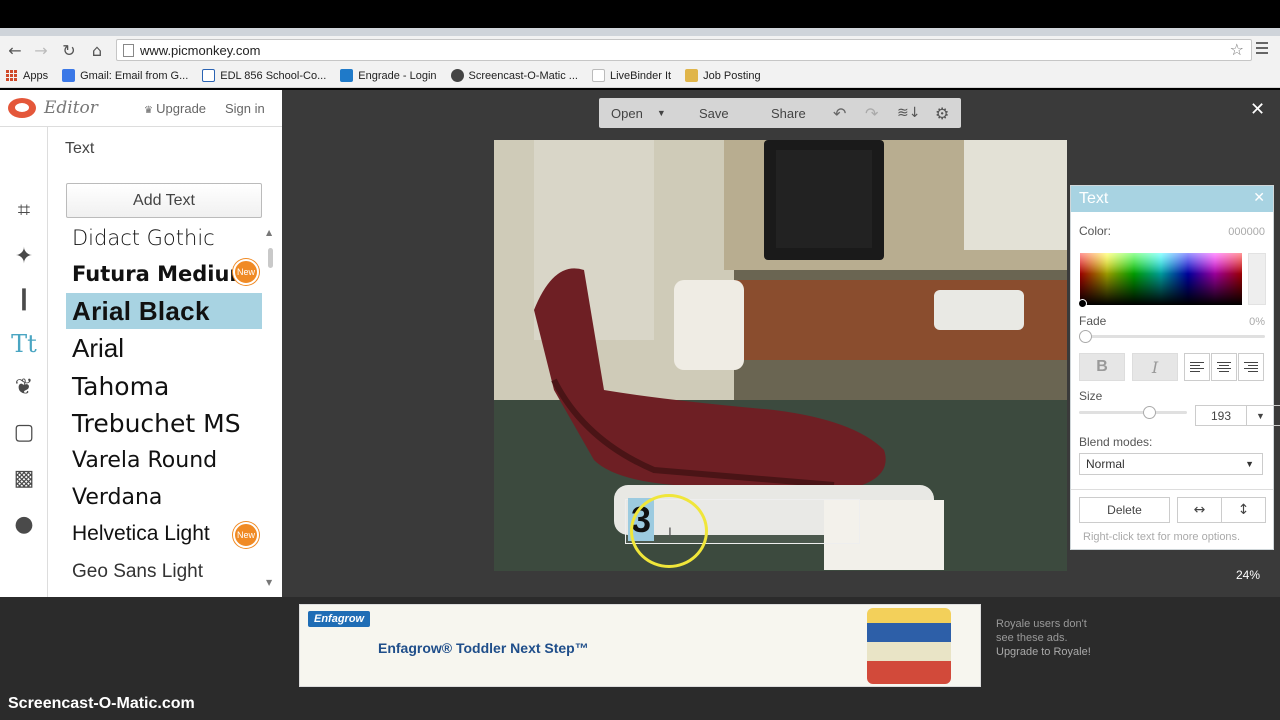  Describe the element at coordinates (164, 497) in the screenshot. I see `font-item-verdana: Verdana` at that location.